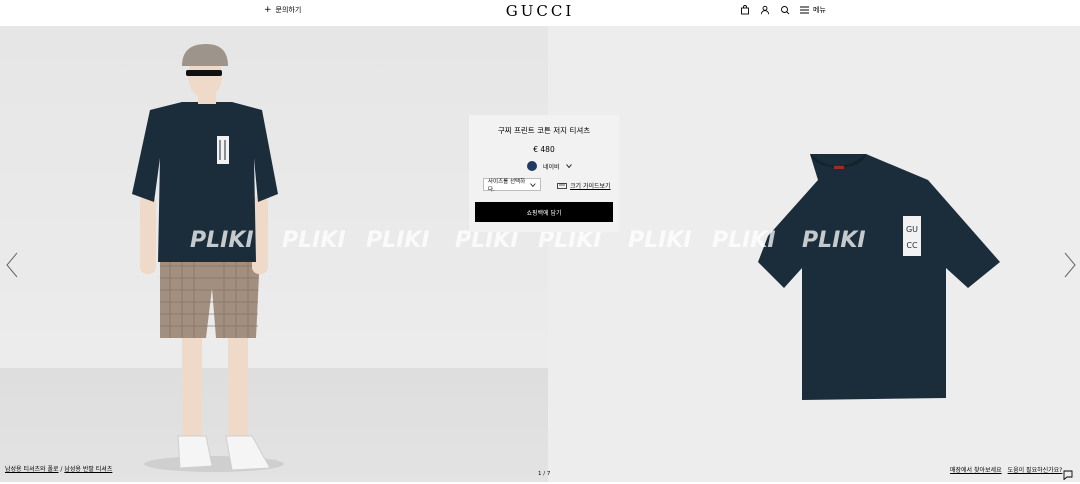 Image resolution: width=1080 pixels, height=484 pixels. I want to click on chat-bubble-icon, so click(1068, 475).